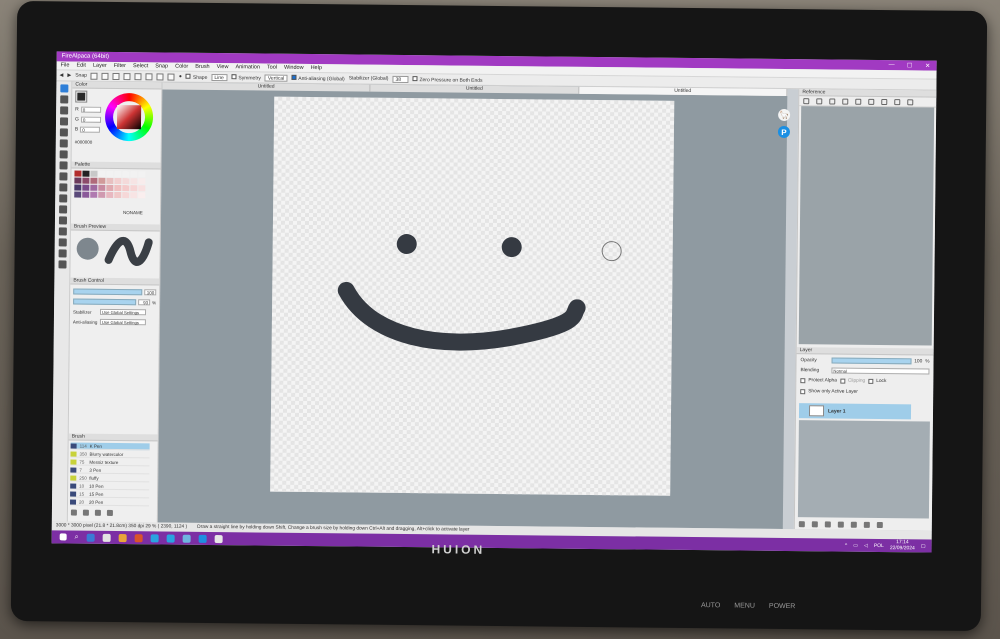 The width and height of the screenshot is (1000, 639). What do you see at coordinates (819, 100) in the screenshot?
I see `ref-delete-icon` at bounding box center [819, 100].